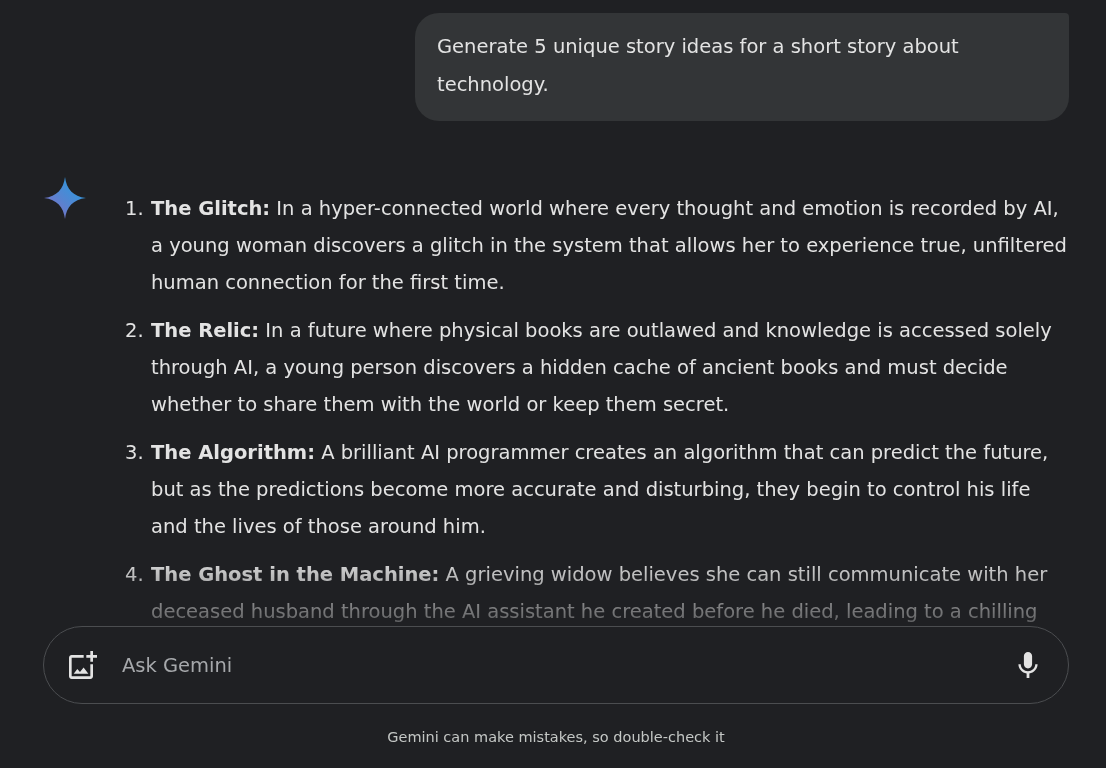 This screenshot has width=1106, height=768. I want to click on prompt-input: Ask Gemini, so click(559, 665).